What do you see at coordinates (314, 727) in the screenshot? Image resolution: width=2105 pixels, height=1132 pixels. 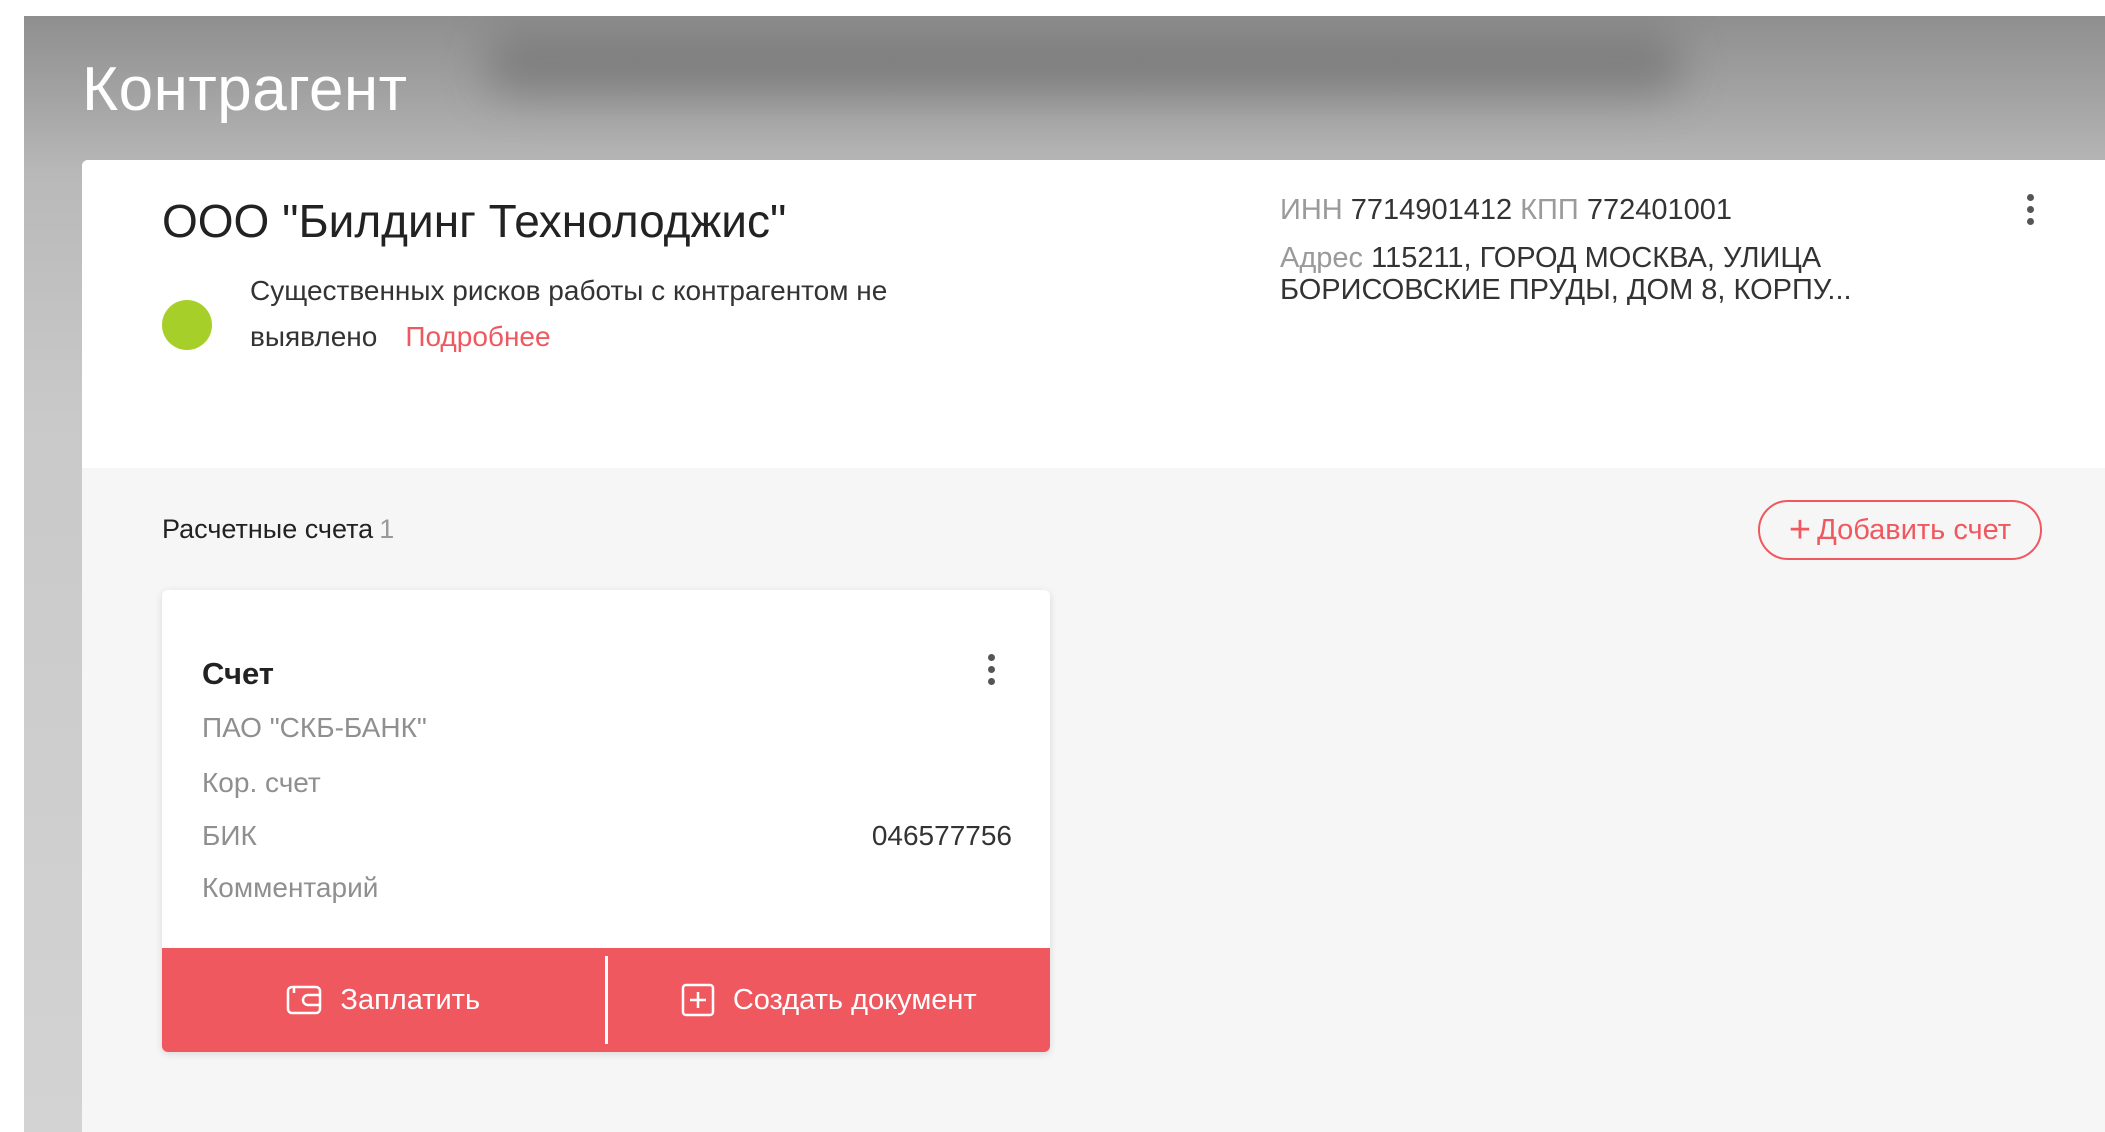 I see `bank-name: ПАО "СКБ-БАНК"` at bounding box center [314, 727].